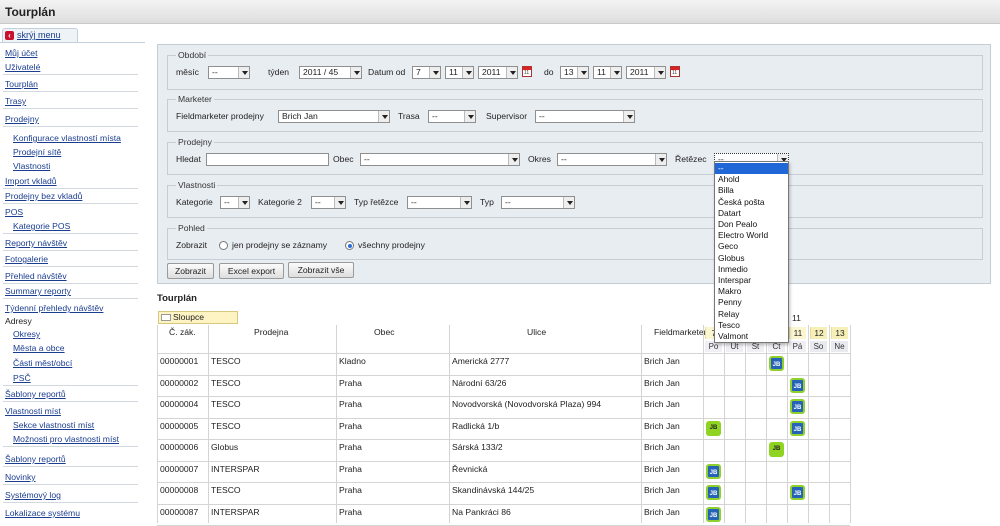 The image size is (1000, 526). I want to click on all-stores-radio, so click(349, 245).